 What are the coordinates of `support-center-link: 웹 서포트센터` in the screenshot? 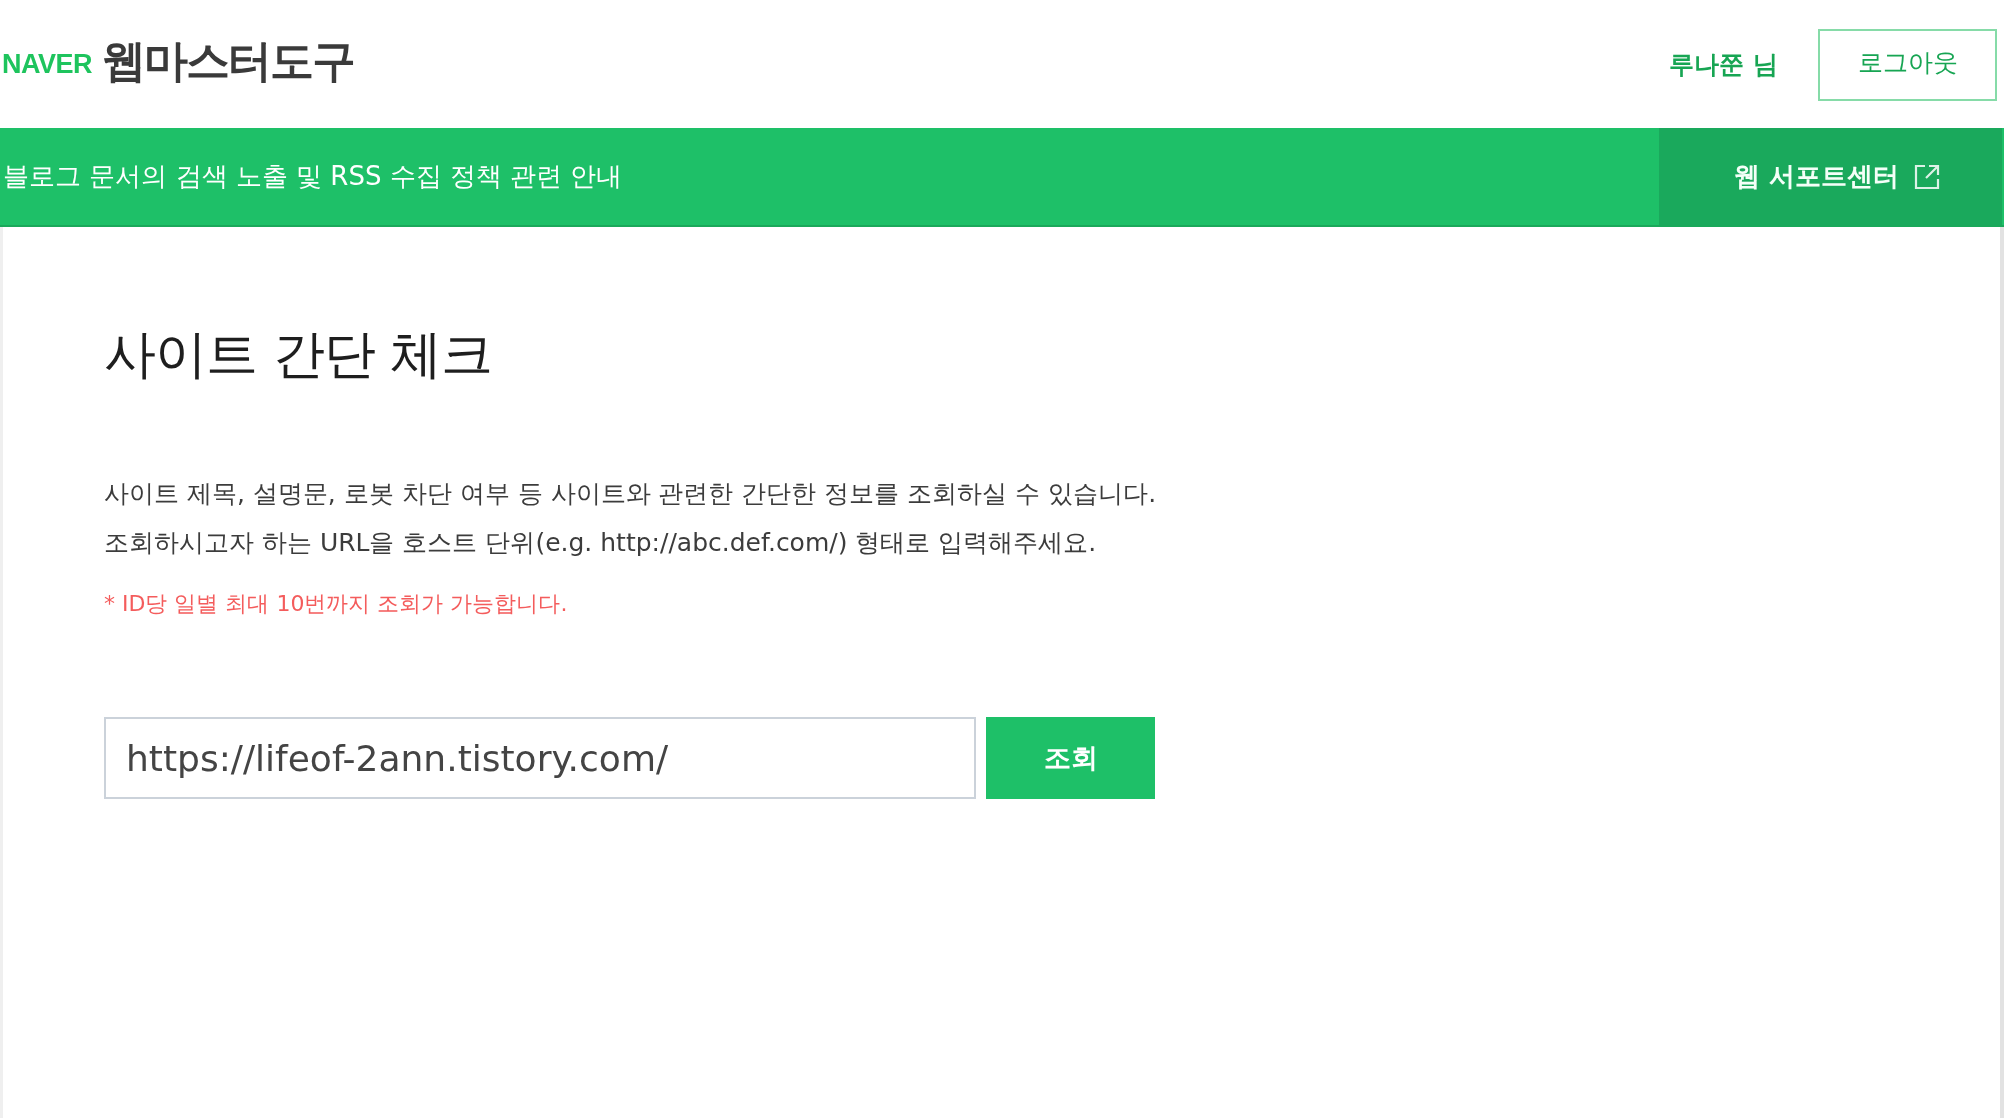 It's located at (1830, 176).